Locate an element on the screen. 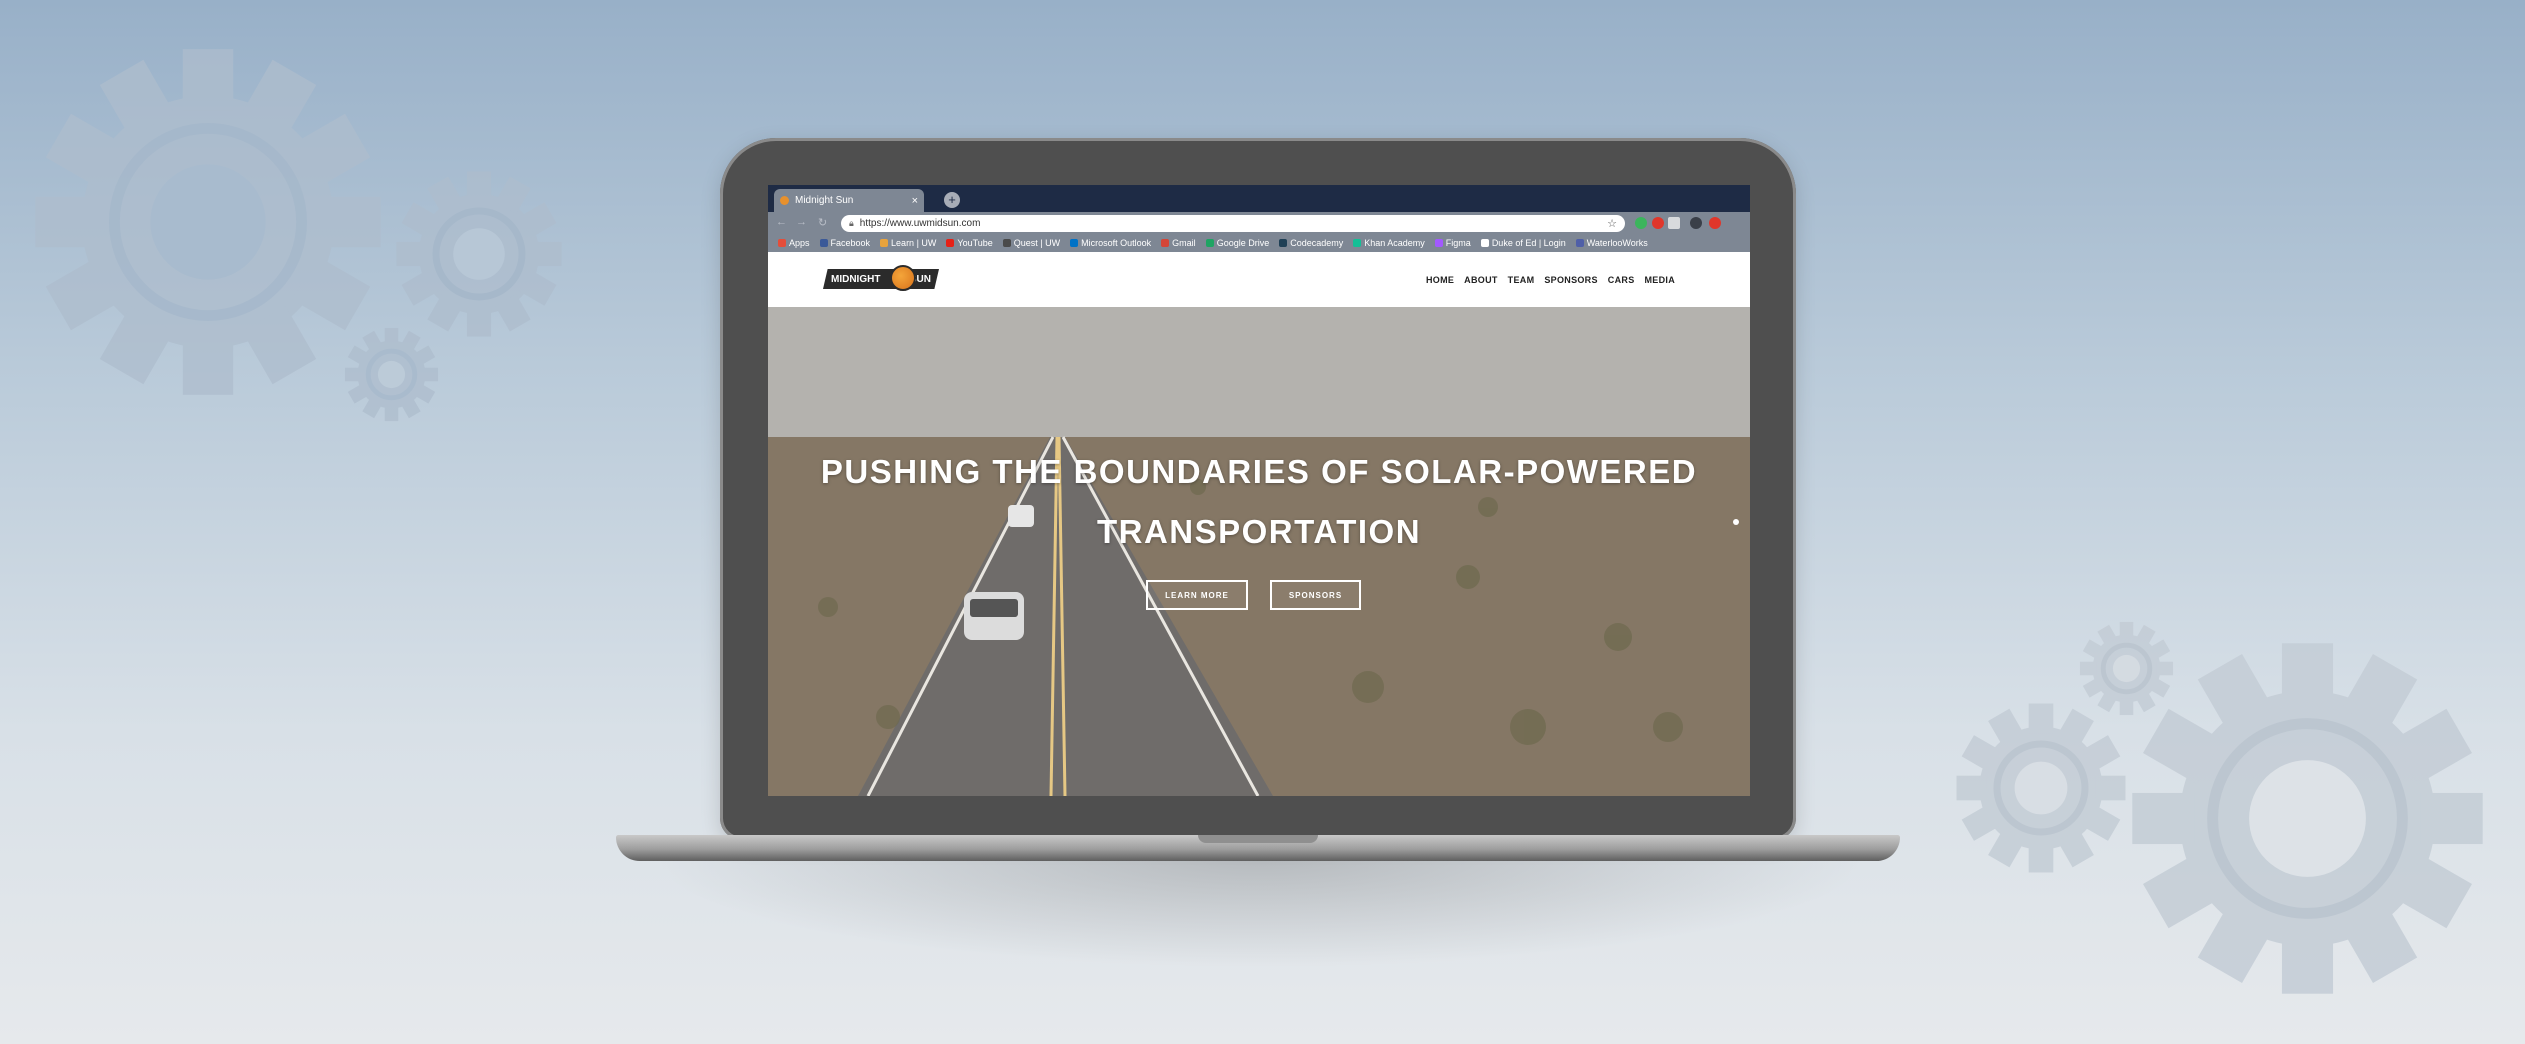 Image resolution: width=2525 pixels, height=1044 pixels. laptop-shadow is located at coordinates (1260, 913).